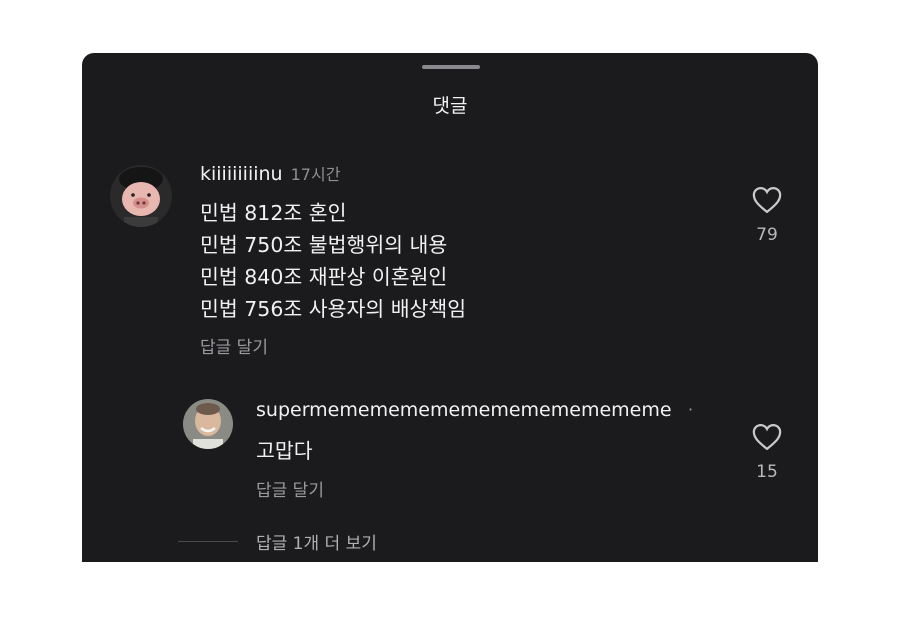 This screenshot has width=900, height=628. What do you see at coordinates (464, 410) in the screenshot?
I see `reply-username: supermemememememememememememe` at bounding box center [464, 410].